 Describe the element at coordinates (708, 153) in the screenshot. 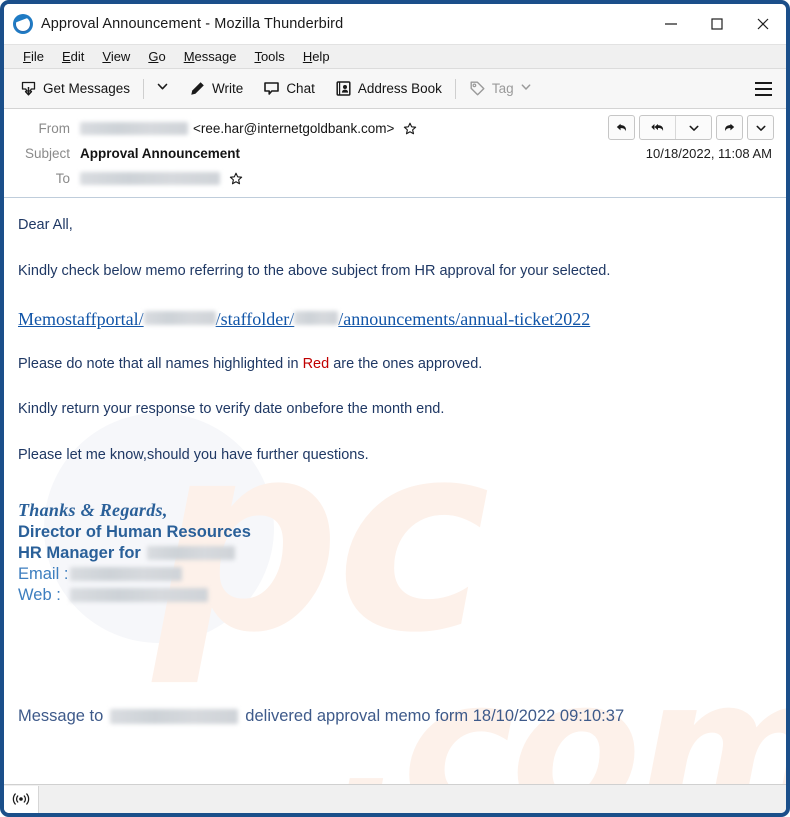

I see `message-date: 10/18/2022, 11:08 AM` at that location.